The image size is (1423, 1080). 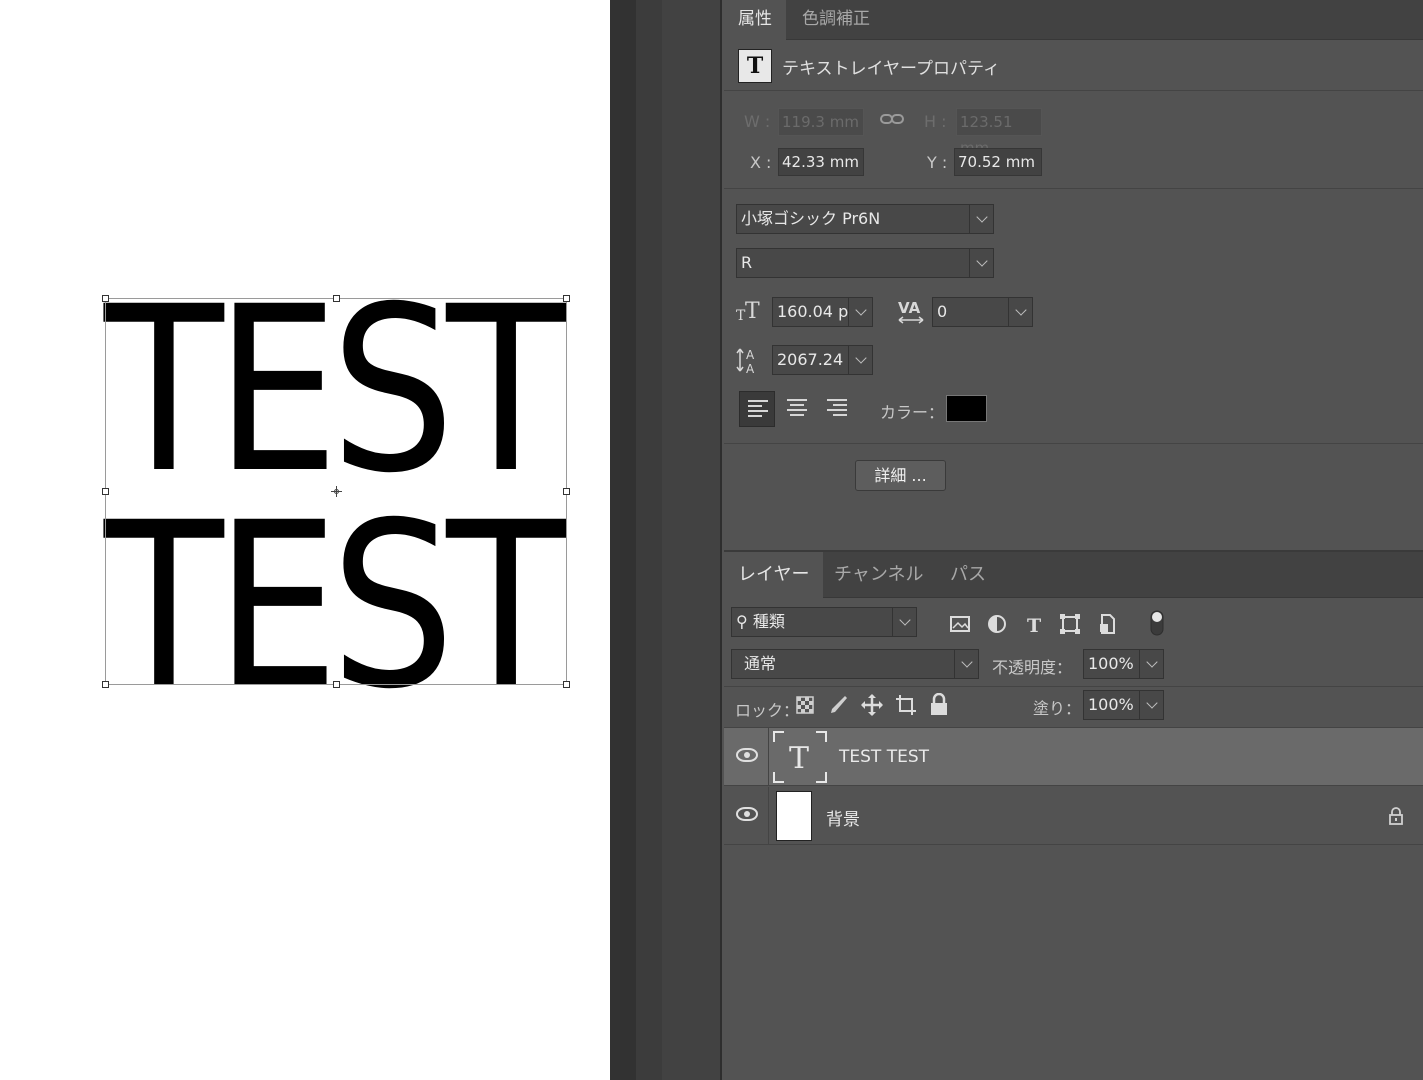 I want to click on layer-filter-value: 種類, so click(x=768, y=621).